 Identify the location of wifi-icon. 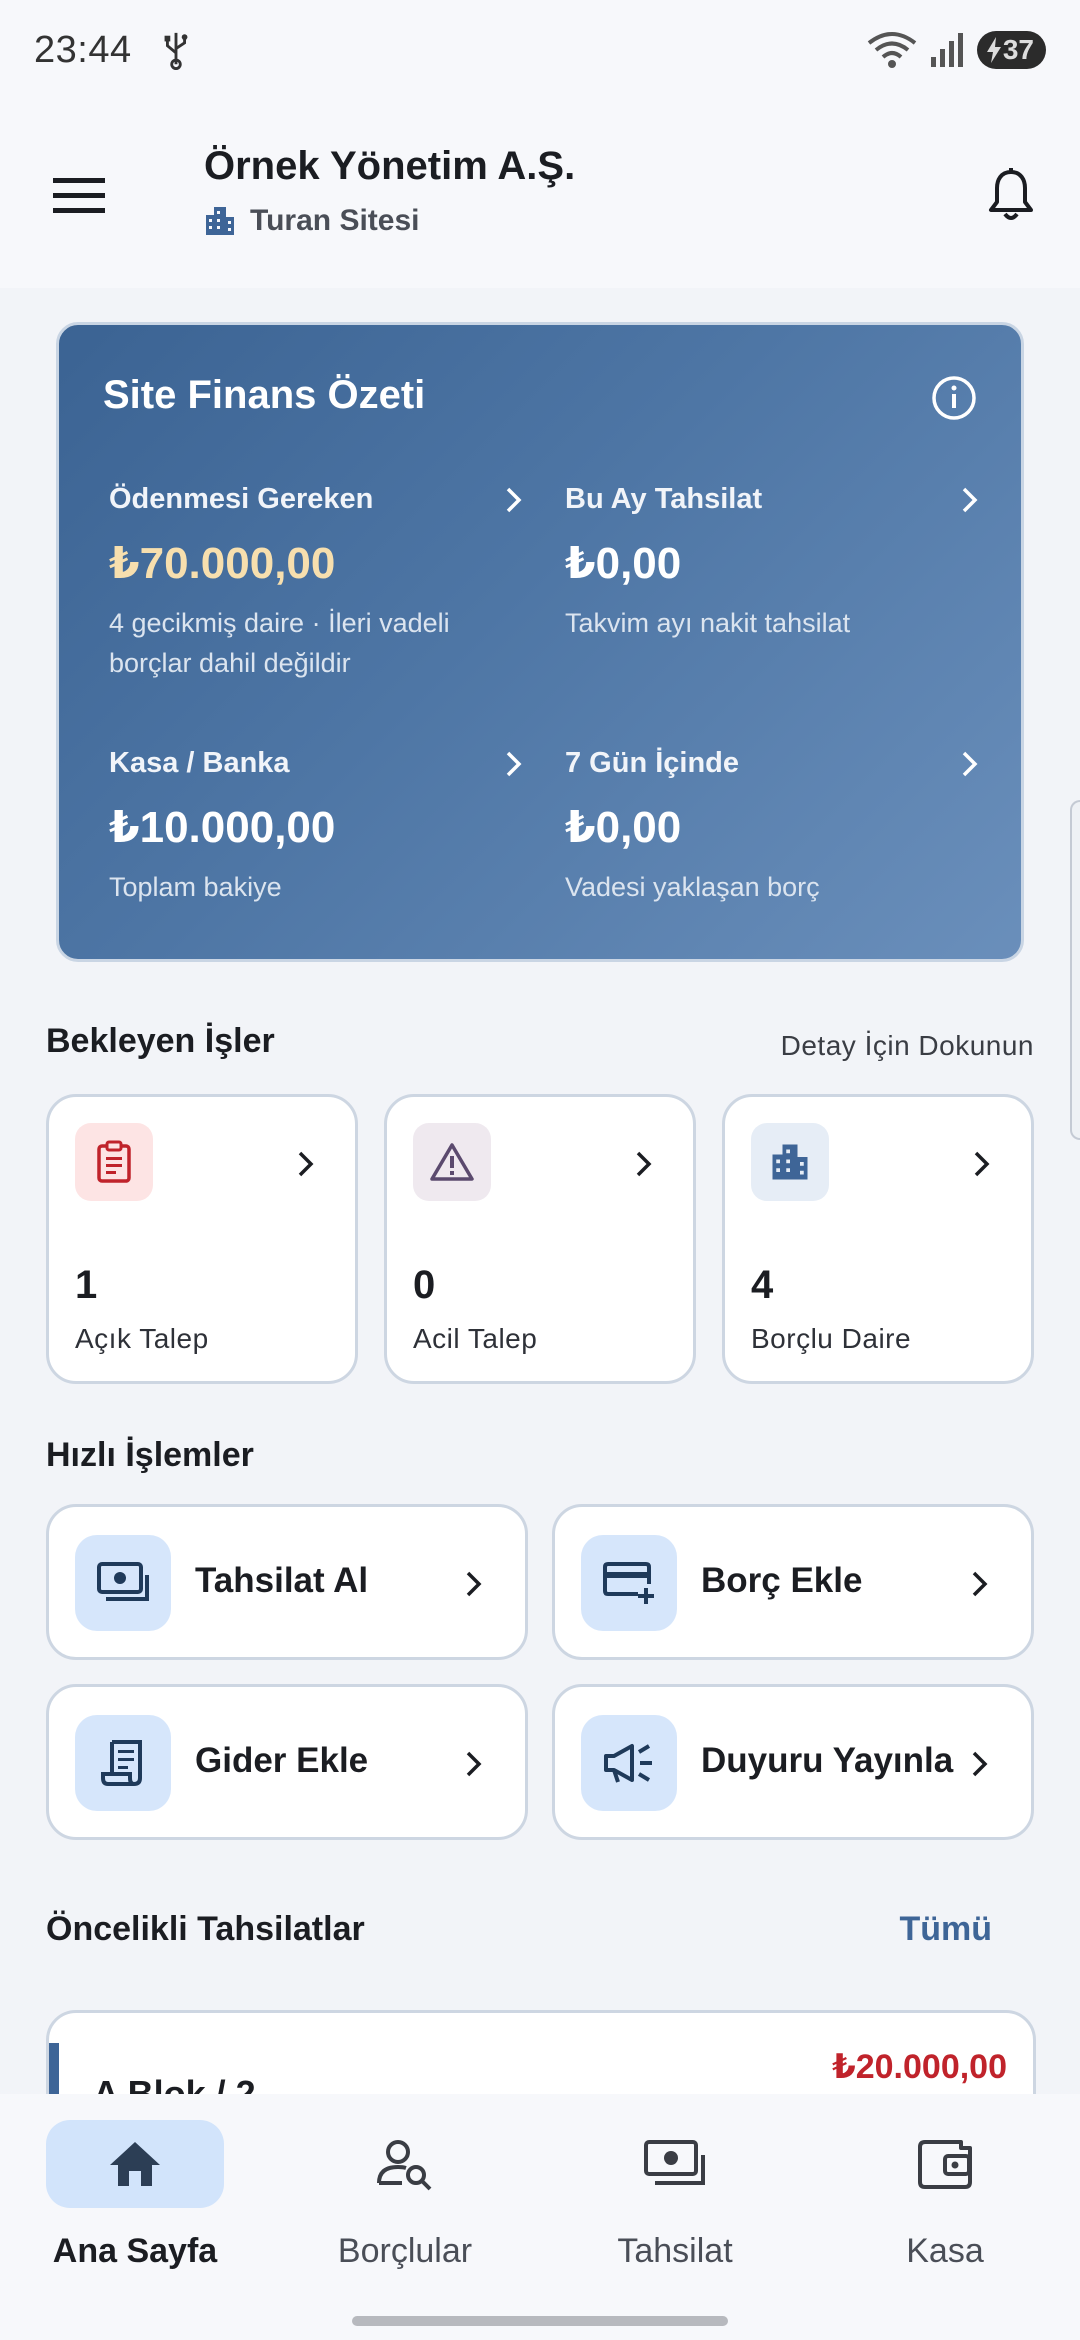
(892, 50).